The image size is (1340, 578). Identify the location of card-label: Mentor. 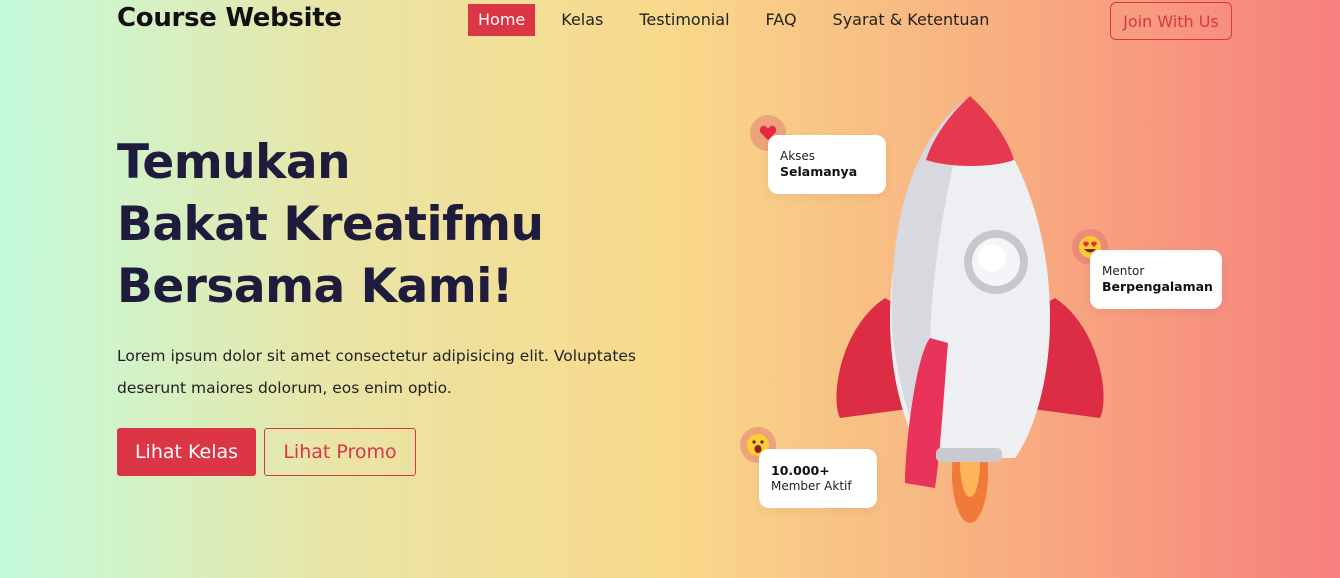
(1123, 271).